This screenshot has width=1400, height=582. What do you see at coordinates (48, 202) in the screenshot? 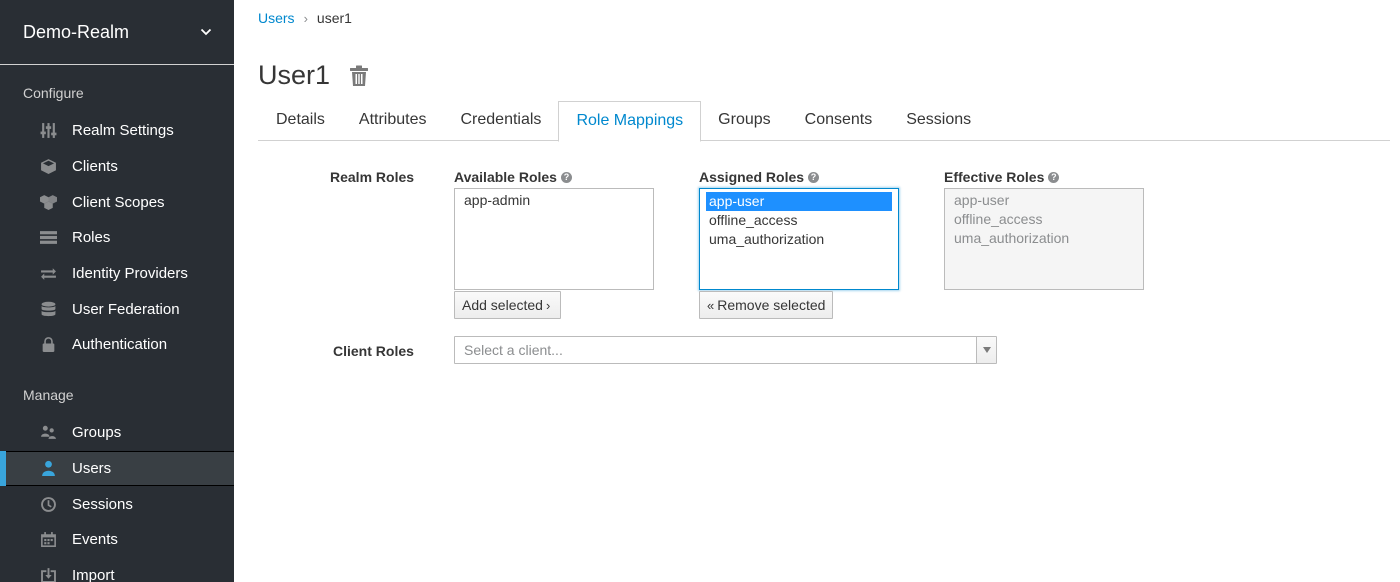
I see `cubes-icon` at bounding box center [48, 202].